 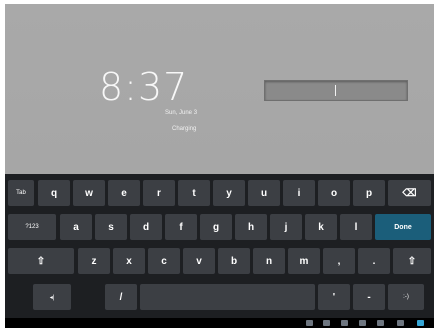 What do you see at coordinates (129, 261) in the screenshot?
I see `key-x: x` at bounding box center [129, 261].